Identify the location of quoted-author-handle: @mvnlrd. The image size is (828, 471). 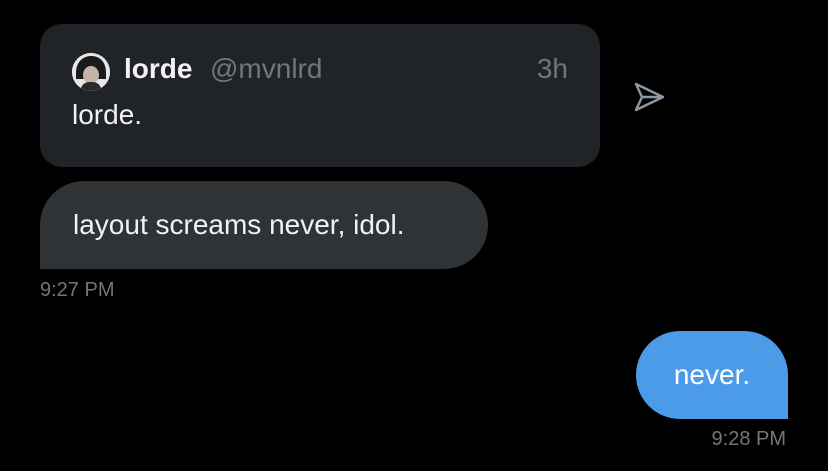
(266, 68).